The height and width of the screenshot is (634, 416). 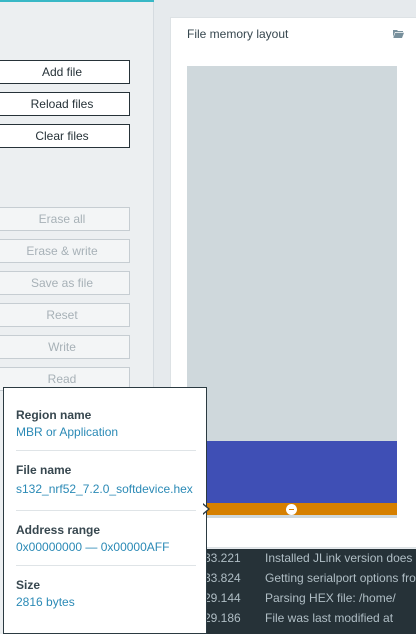 What do you see at coordinates (77, 1) in the screenshot?
I see `top-accent-bar` at bounding box center [77, 1].